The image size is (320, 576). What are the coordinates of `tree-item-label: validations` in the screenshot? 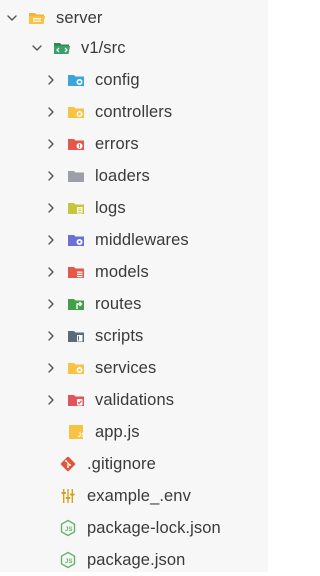 It's located at (135, 399).